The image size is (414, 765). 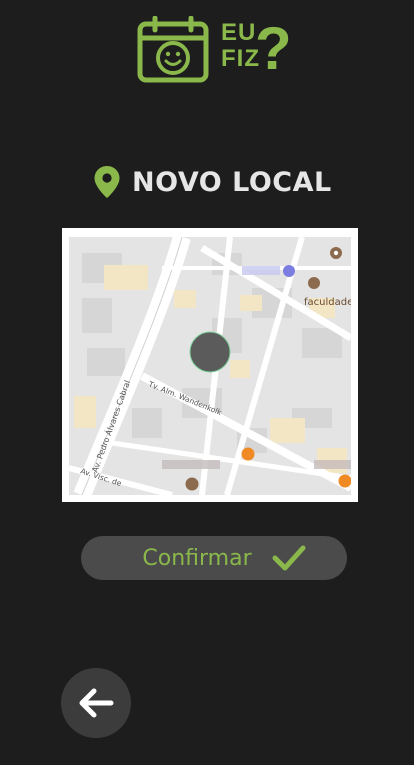 I want to click on confirm-button-label: Confirmar, so click(x=197, y=558).